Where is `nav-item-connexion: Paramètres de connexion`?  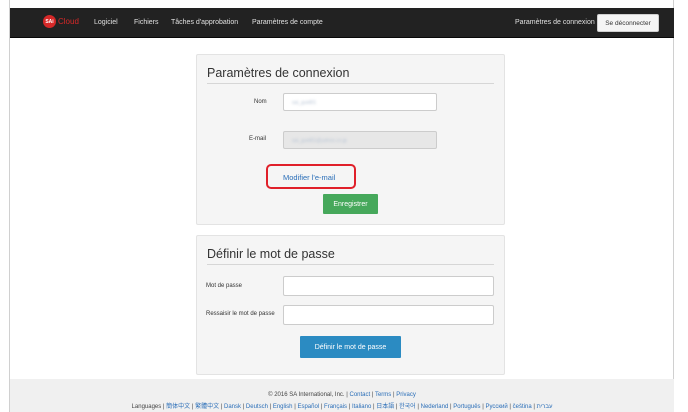
nav-item-connexion: Paramètres de connexion is located at coordinates (555, 22).